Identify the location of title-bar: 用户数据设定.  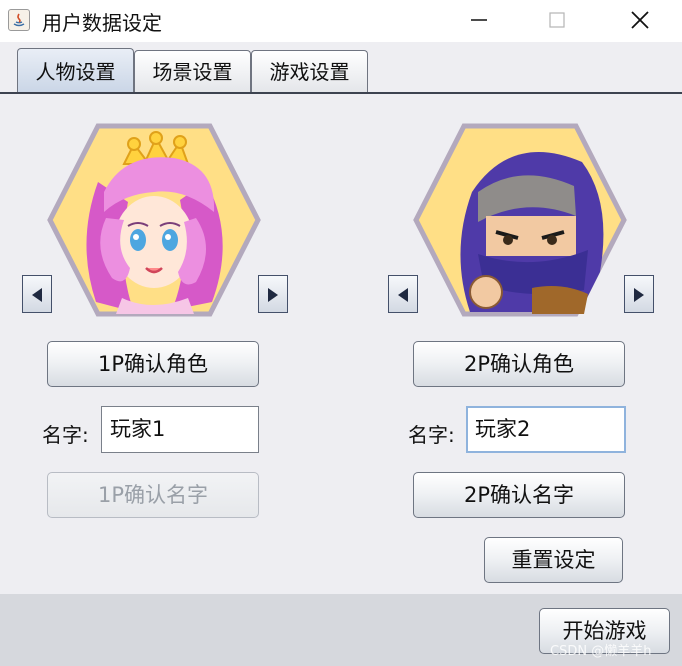
(341, 21).